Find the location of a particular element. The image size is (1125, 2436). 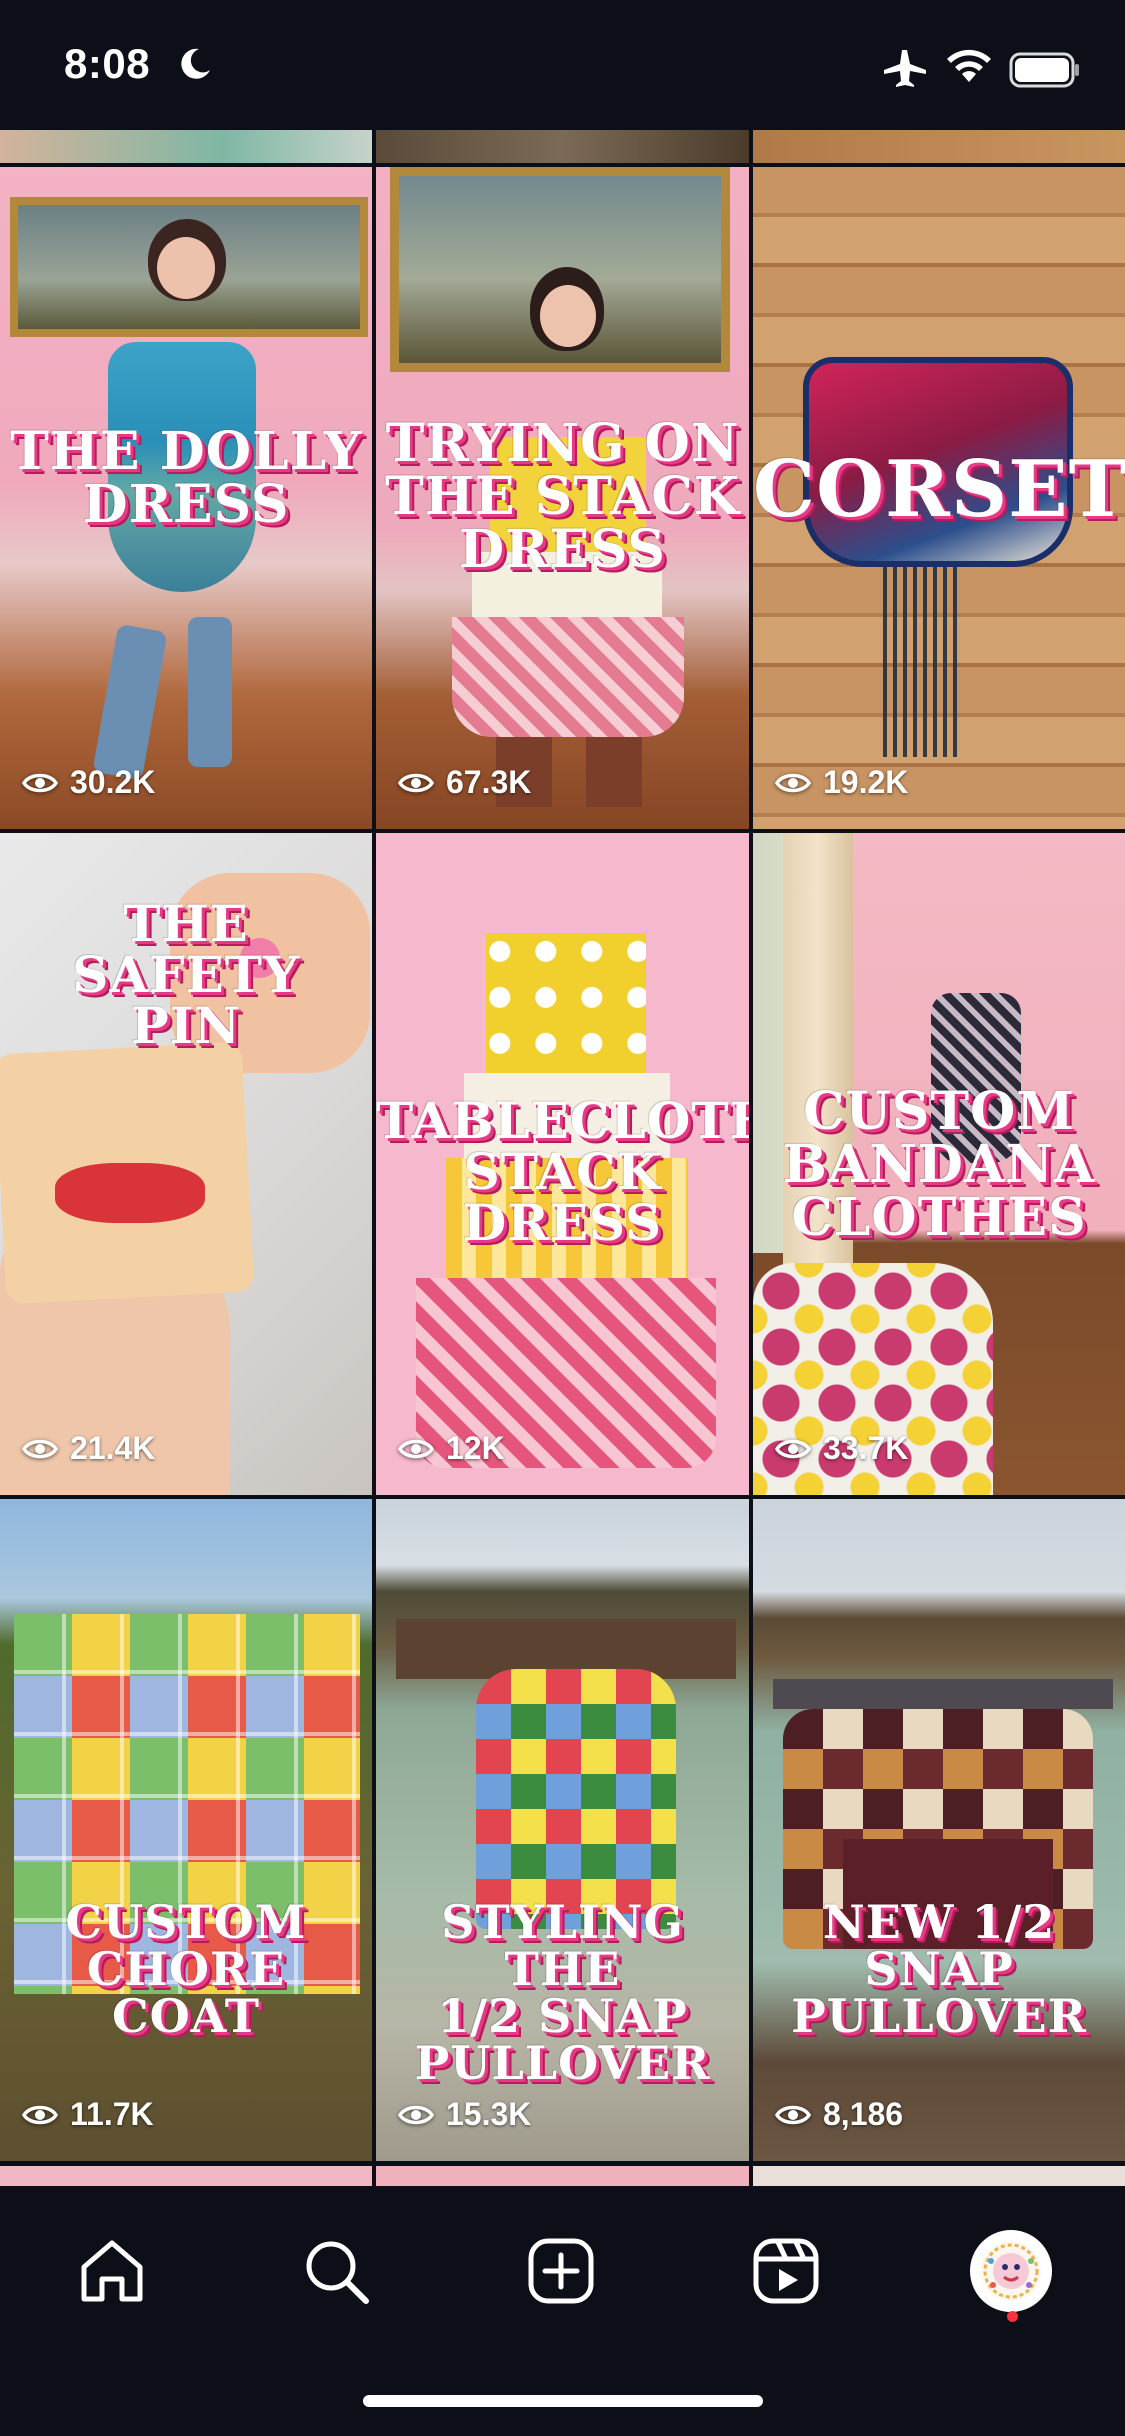

view-count-value: 12K is located at coordinates (475, 1448).